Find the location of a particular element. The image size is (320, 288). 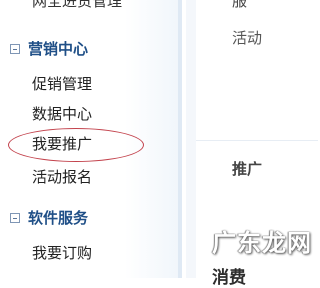

sidebar-item-order: 我要订购 is located at coordinates (62, 253).